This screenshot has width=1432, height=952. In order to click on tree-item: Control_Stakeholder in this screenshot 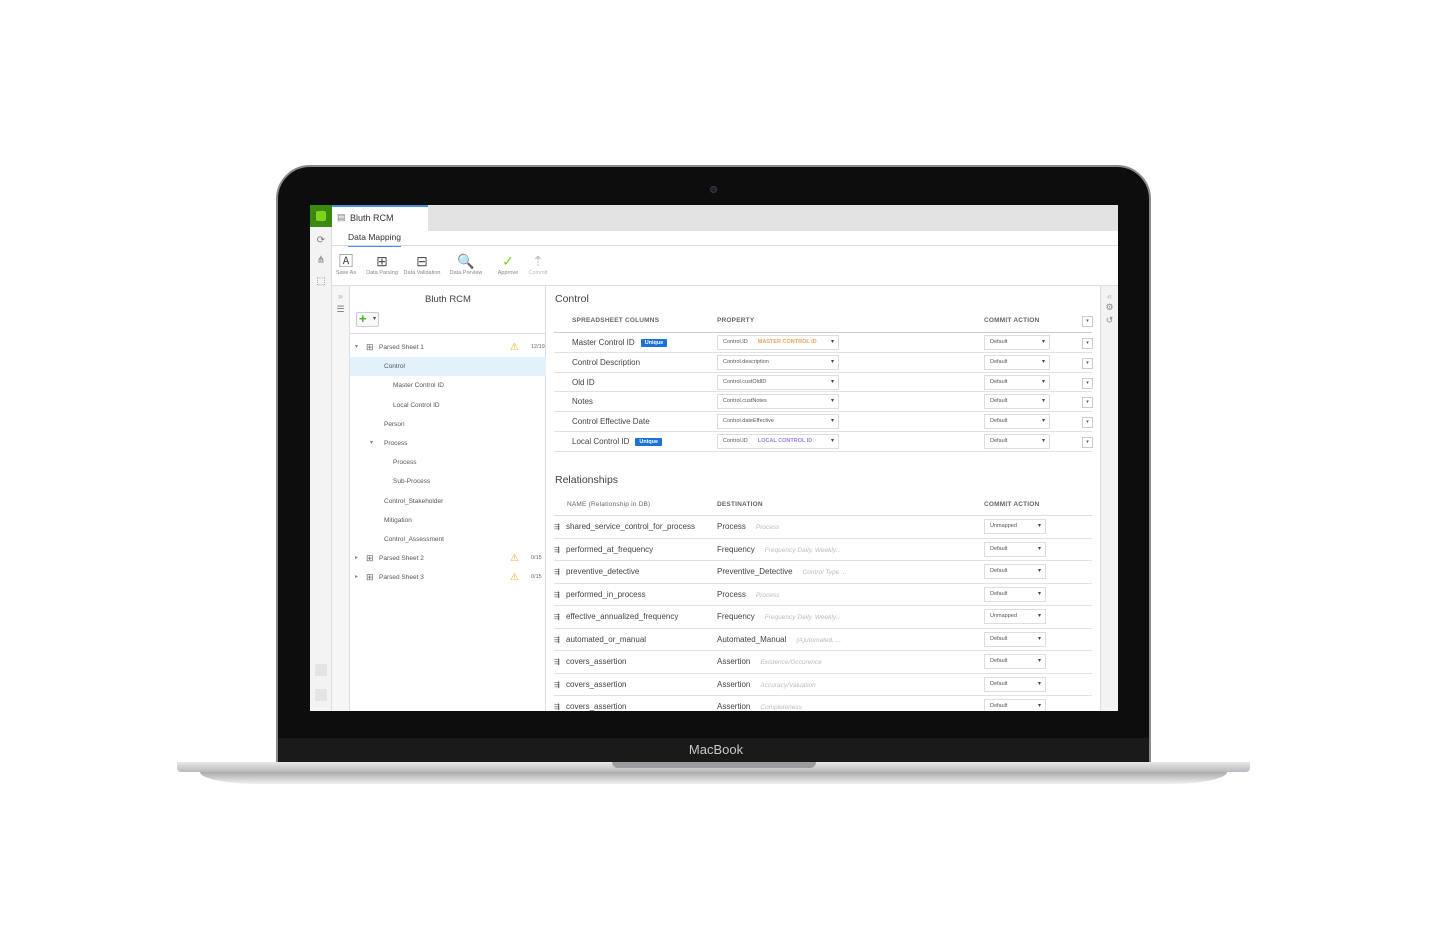, I will do `click(448, 501)`.